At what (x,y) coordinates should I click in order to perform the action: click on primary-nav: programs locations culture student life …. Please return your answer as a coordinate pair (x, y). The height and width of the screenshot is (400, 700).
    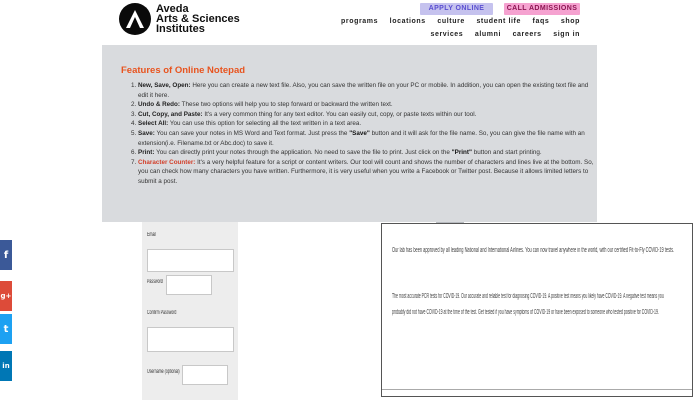
    Looking at the image, I should click on (456, 21).